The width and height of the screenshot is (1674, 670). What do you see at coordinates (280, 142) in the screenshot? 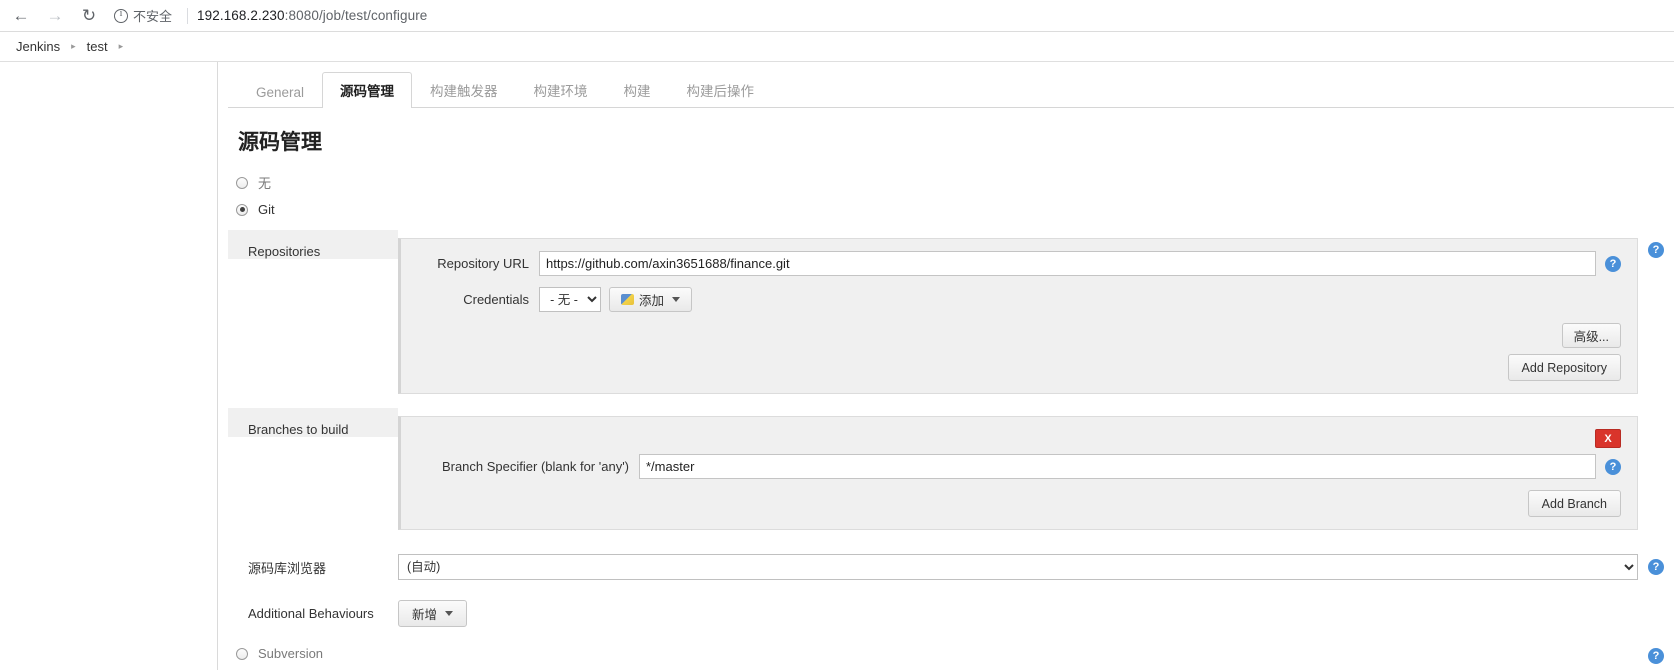
I see `page-title: 源码管理` at bounding box center [280, 142].